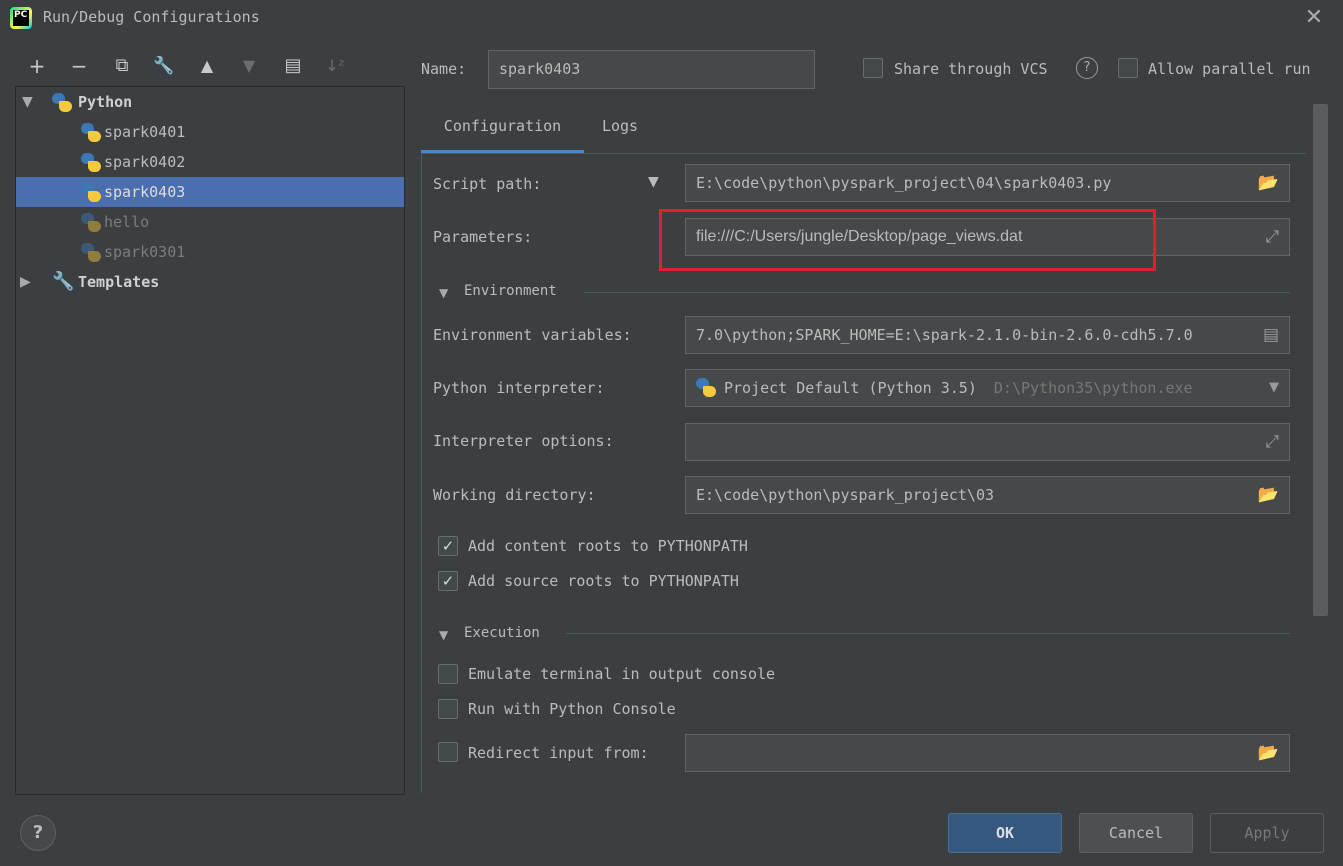 Image resolution: width=1343 pixels, height=866 pixels. Describe the element at coordinates (971, 69) in the screenshot. I see `share-vcs-label: Share through VCS` at that location.